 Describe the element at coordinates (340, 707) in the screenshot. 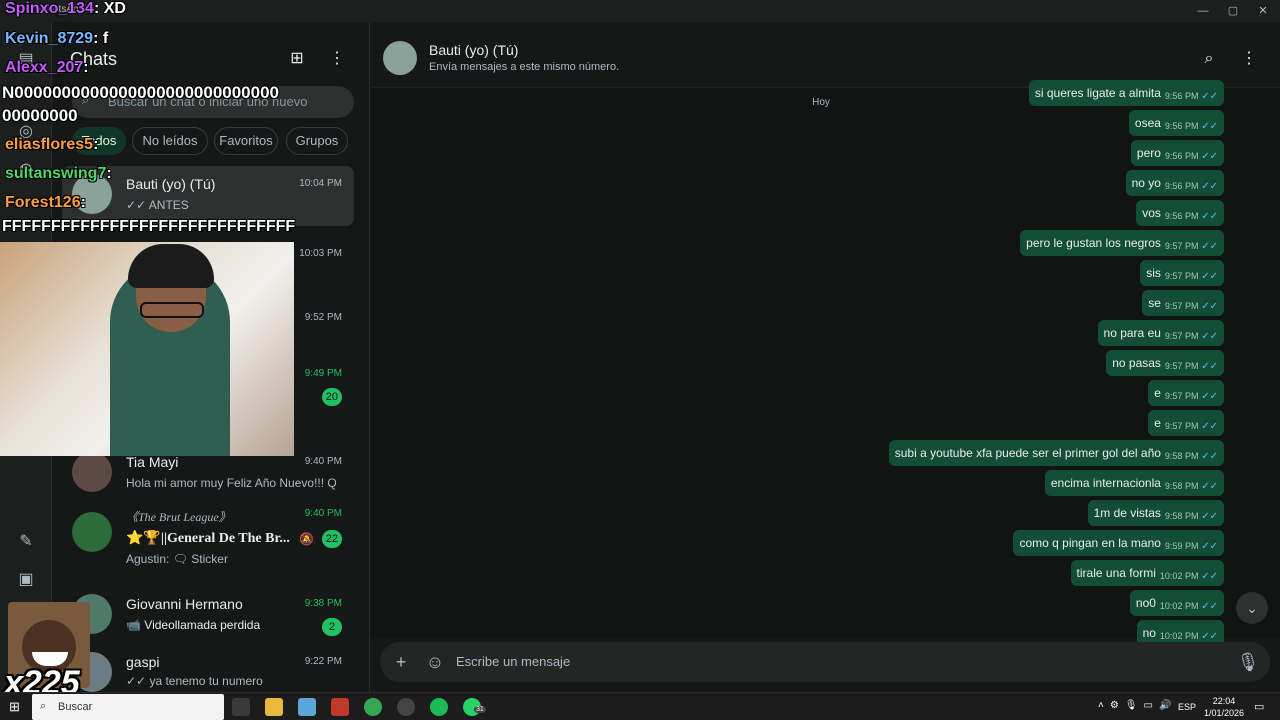

I see `app-icon` at that location.